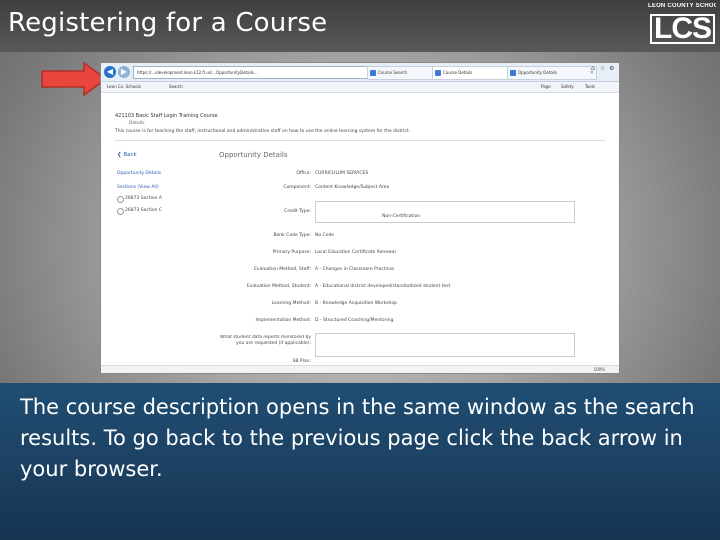  Describe the element at coordinates (291, 303) in the screenshot. I see `field-label: Learning Method:` at that location.